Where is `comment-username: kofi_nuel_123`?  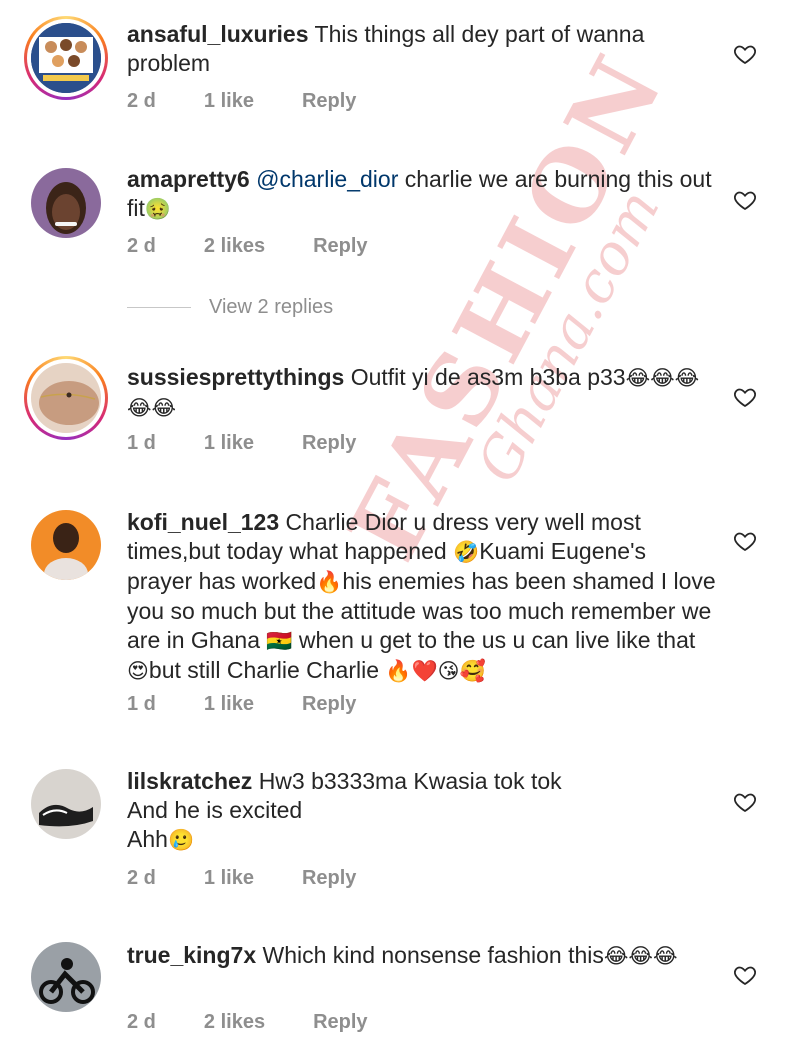
comment-username: kofi_nuel_123 is located at coordinates (203, 522).